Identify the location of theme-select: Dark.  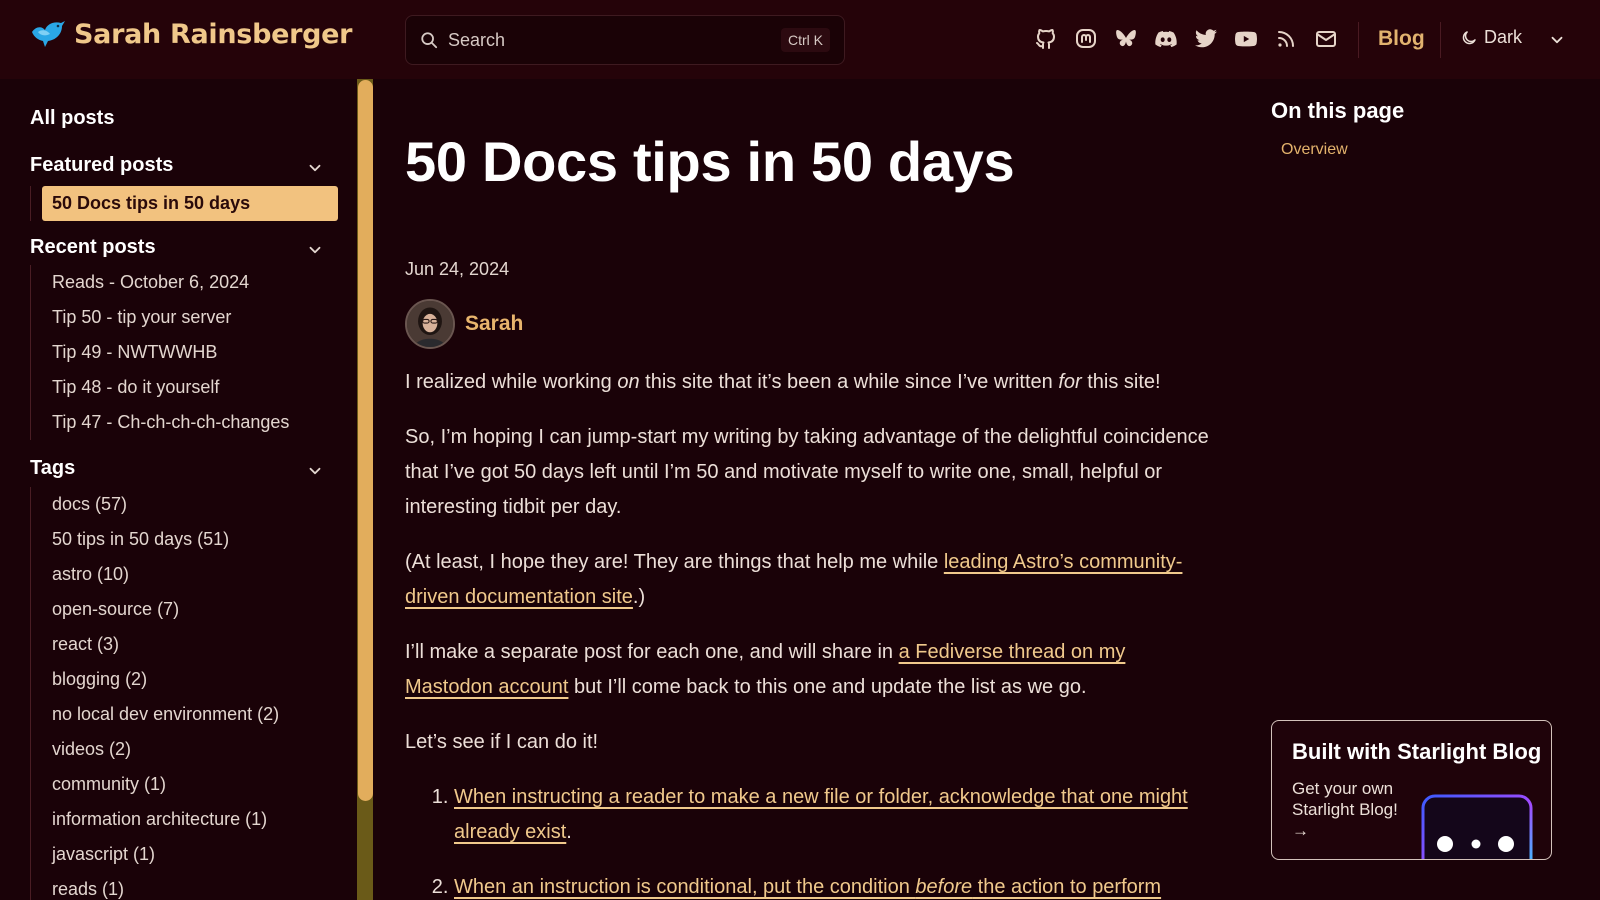
(1491, 37).